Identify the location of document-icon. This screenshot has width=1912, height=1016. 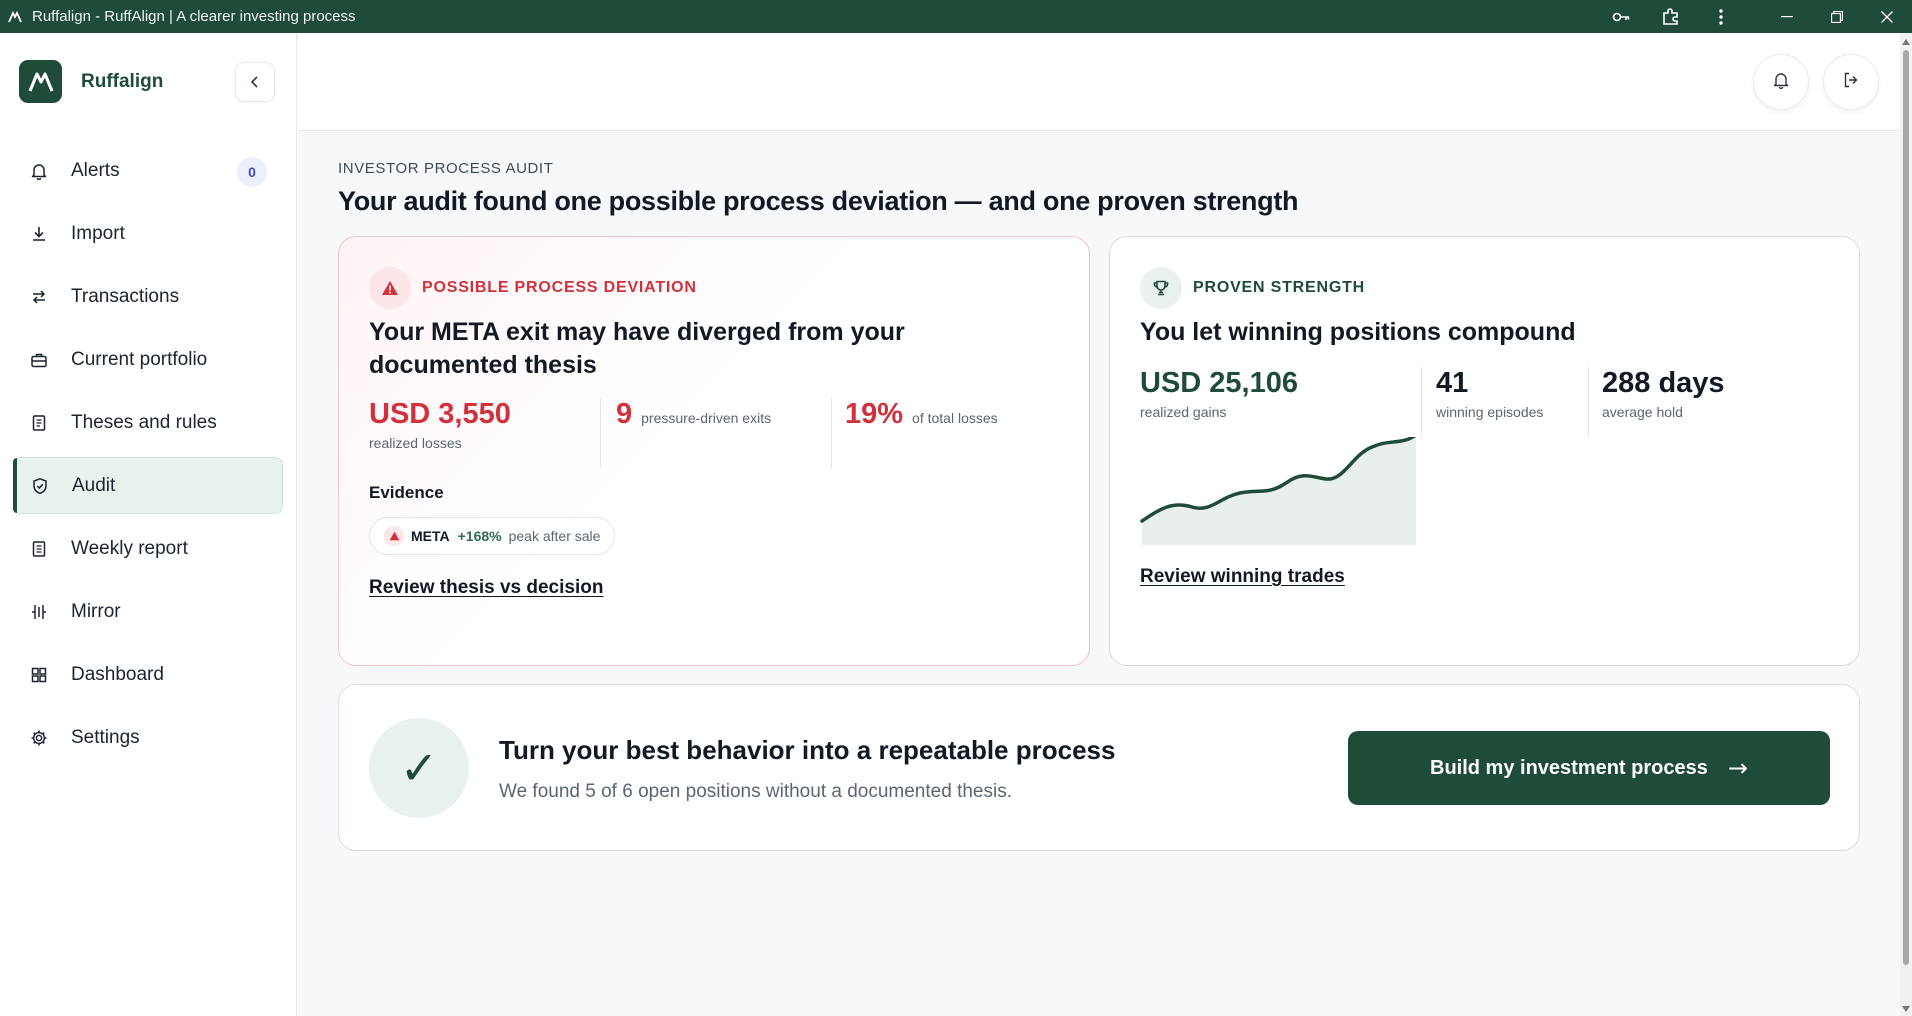
(39, 423).